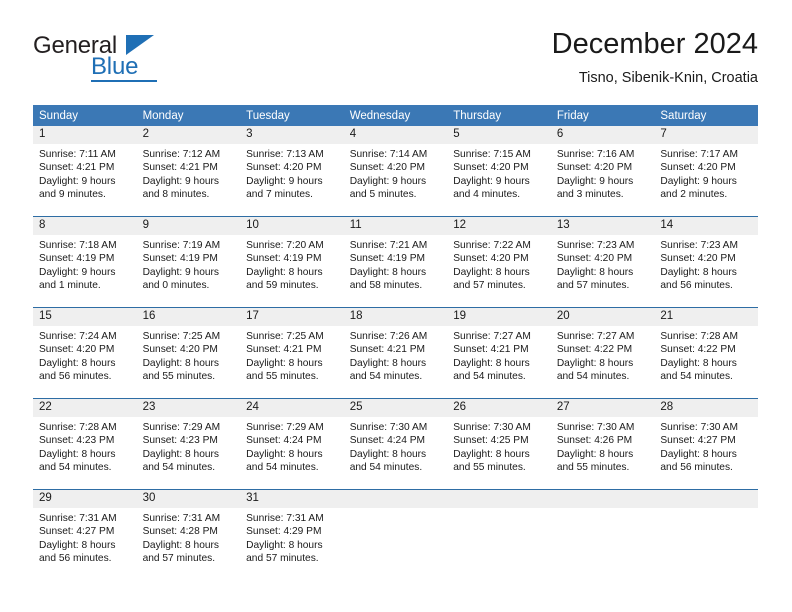 The height and width of the screenshot is (612, 792). What do you see at coordinates (706, 226) in the screenshot?
I see `day-number: 14` at bounding box center [706, 226].